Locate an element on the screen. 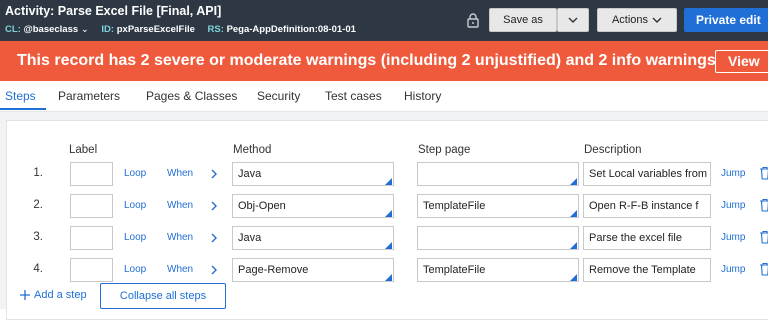 This screenshot has height=320, width=768. step-page-column-header: Step page is located at coordinates (444, 150).